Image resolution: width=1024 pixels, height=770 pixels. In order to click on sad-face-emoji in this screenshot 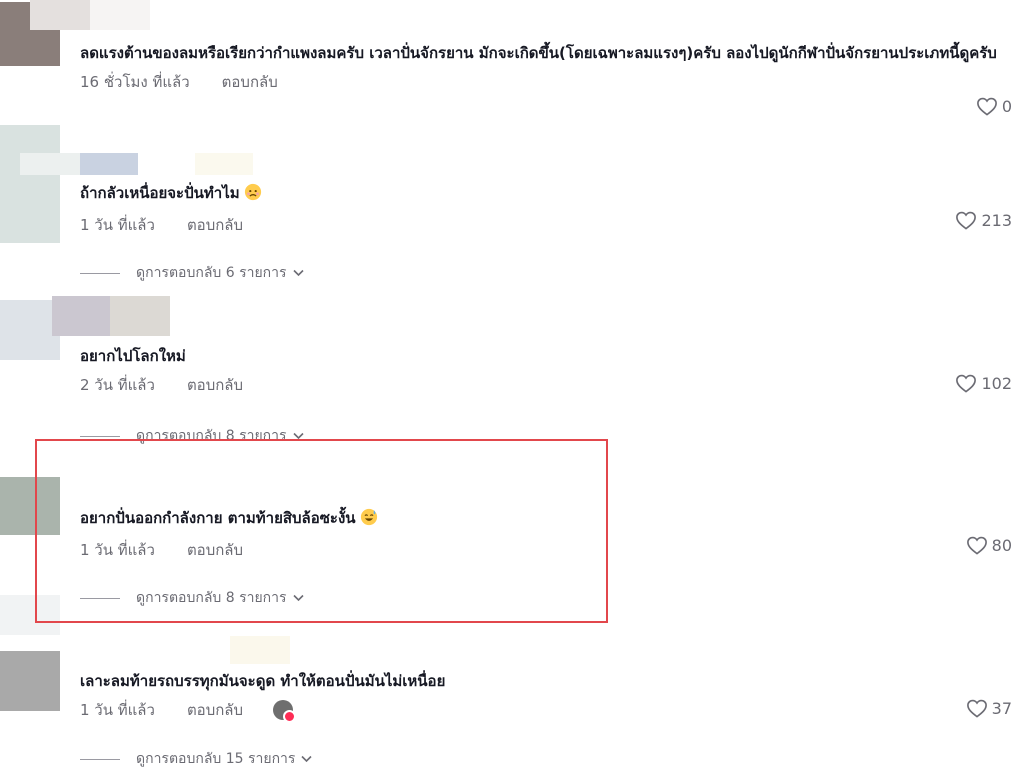, I will do `click(253, 196)`.